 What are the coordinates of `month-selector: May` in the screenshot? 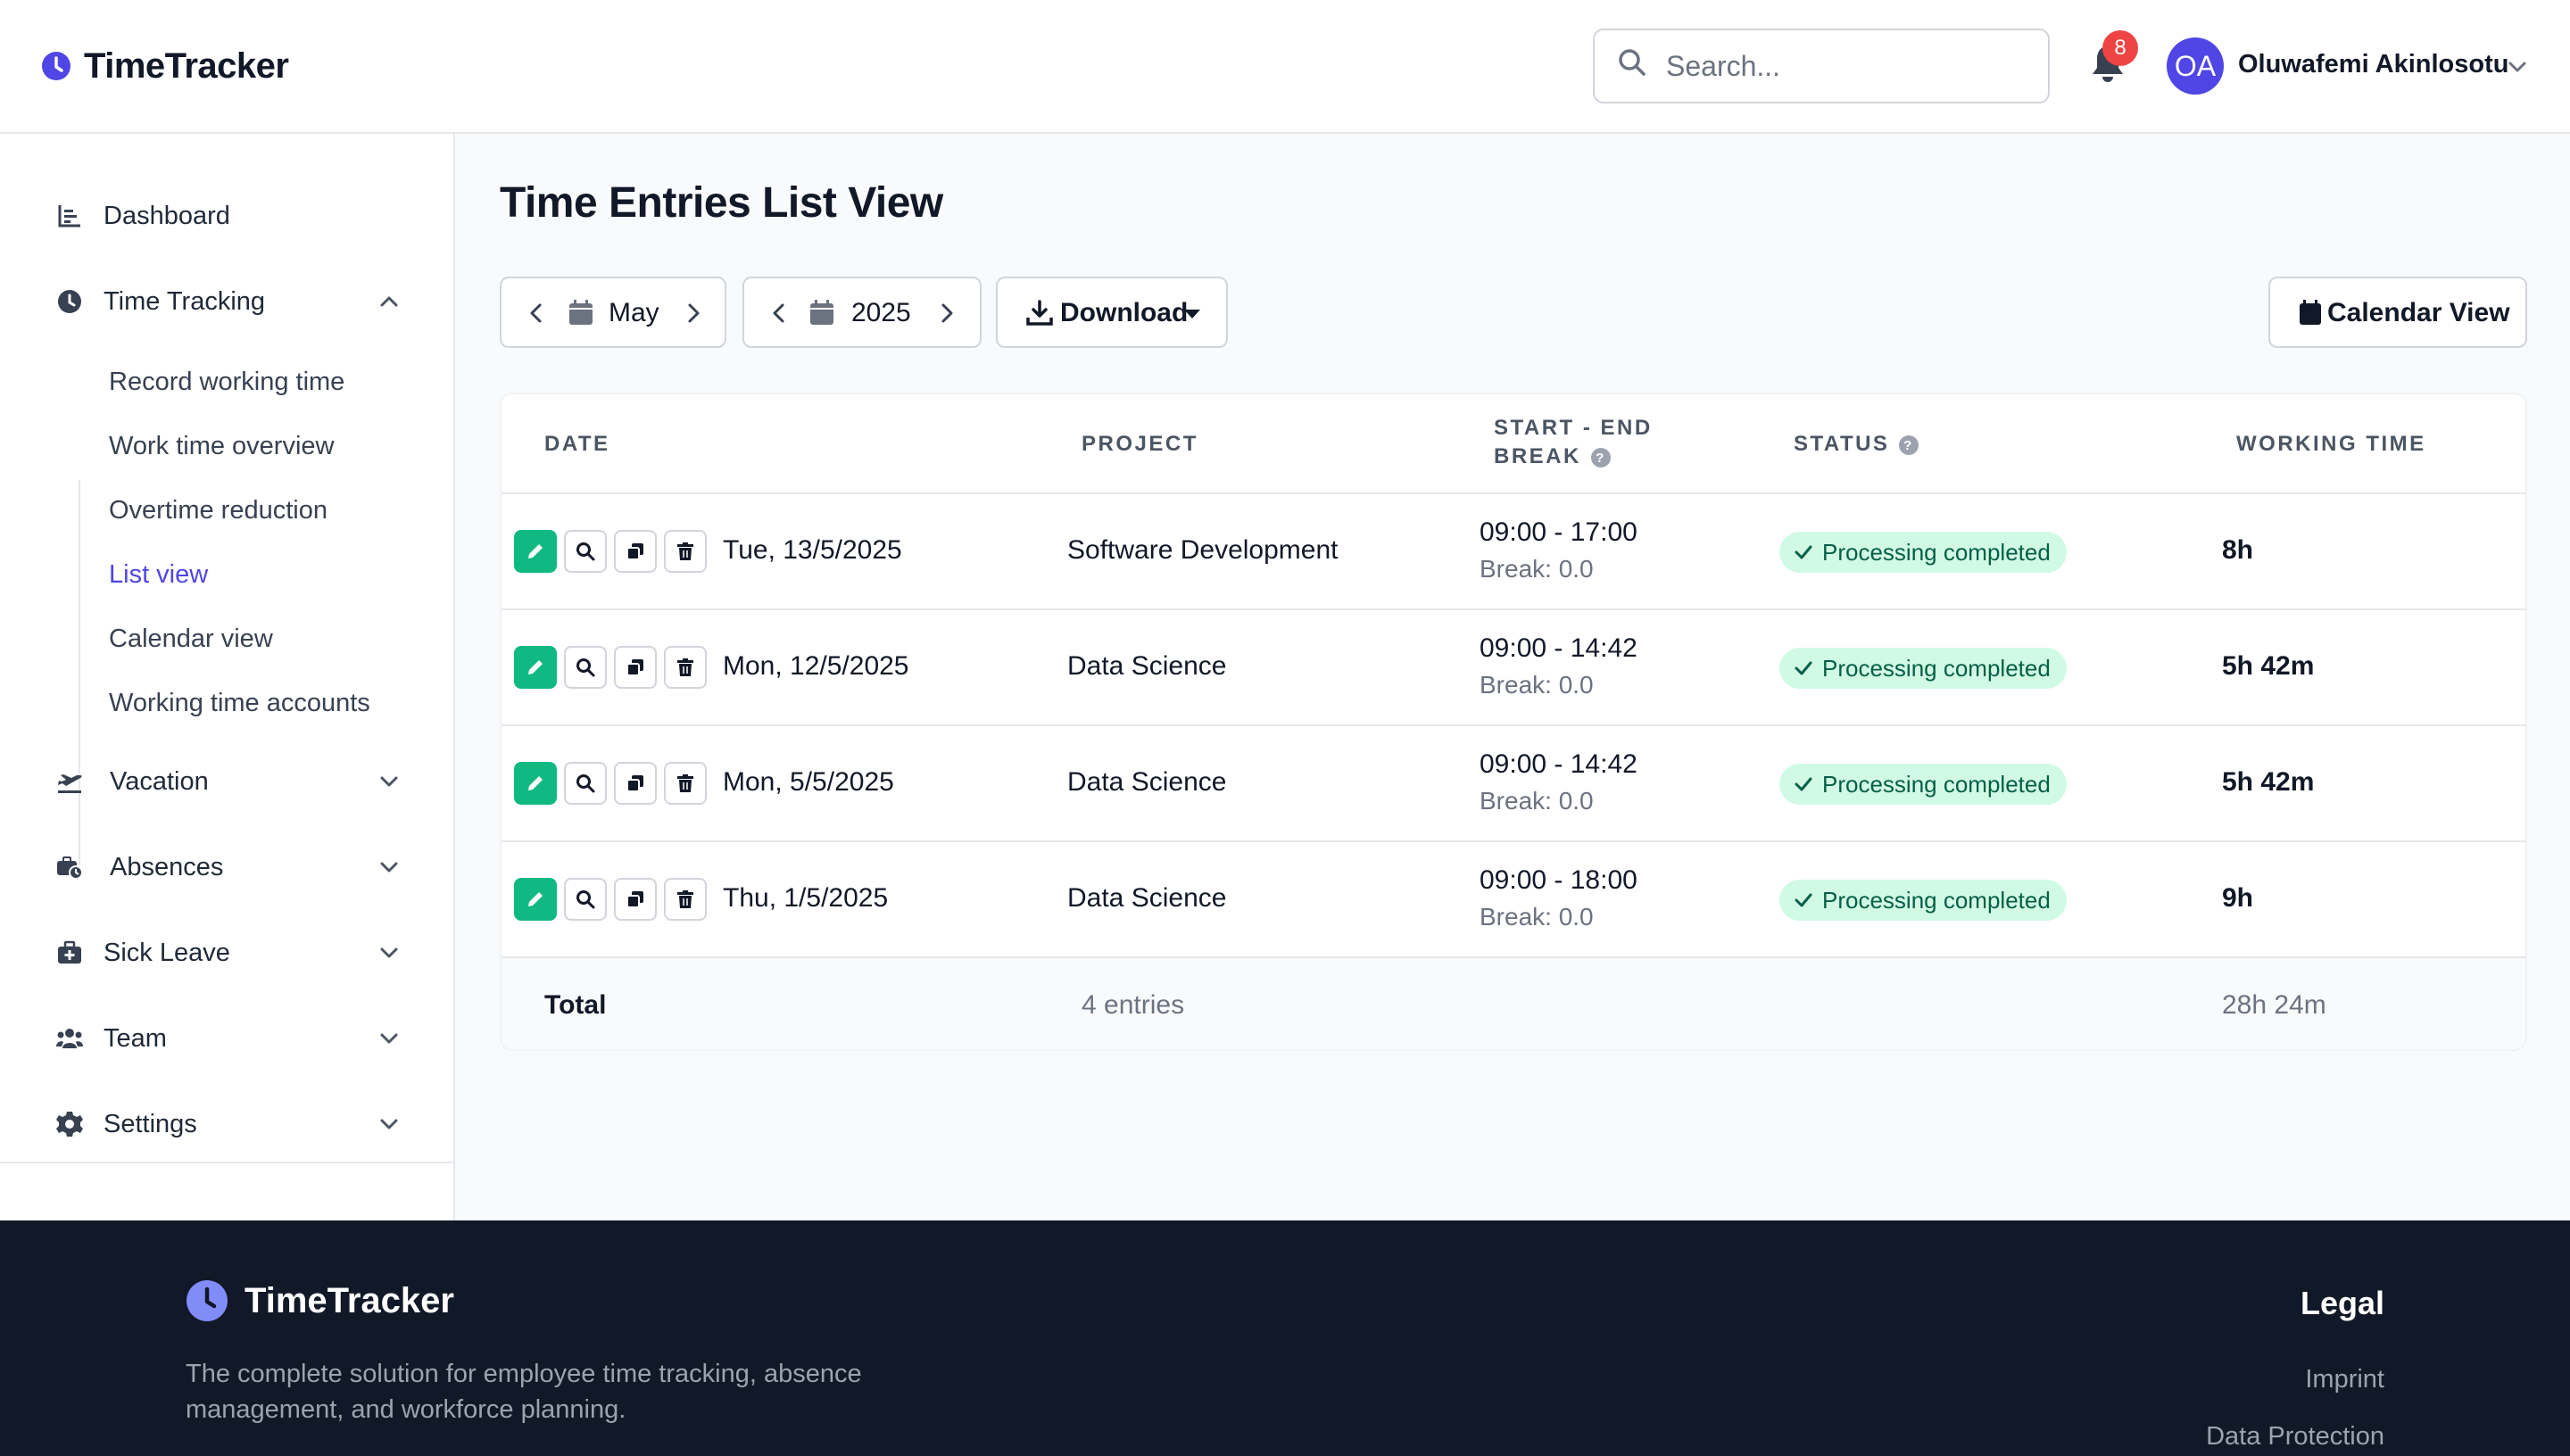 It's located at (613, 312).